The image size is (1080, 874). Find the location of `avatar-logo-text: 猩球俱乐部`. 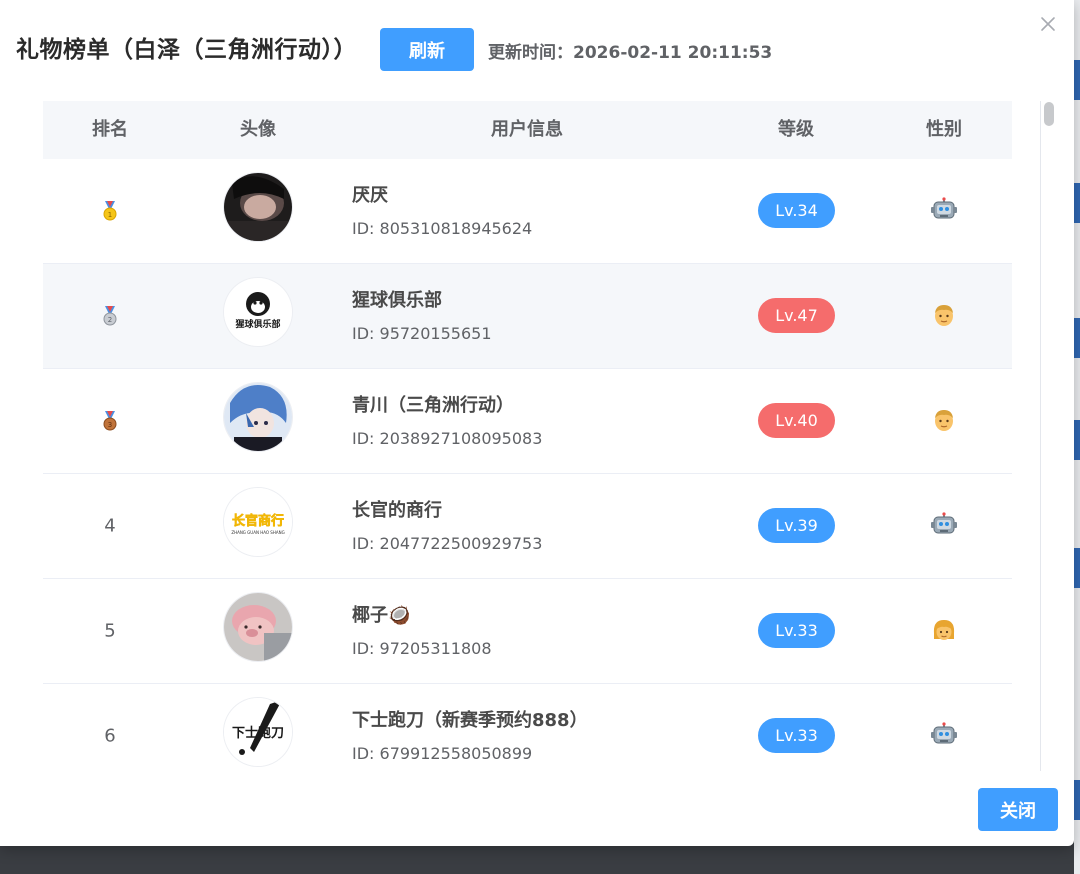

avatar-logo-text: 猩球俱乐部 is located at coordinates (257, 324).